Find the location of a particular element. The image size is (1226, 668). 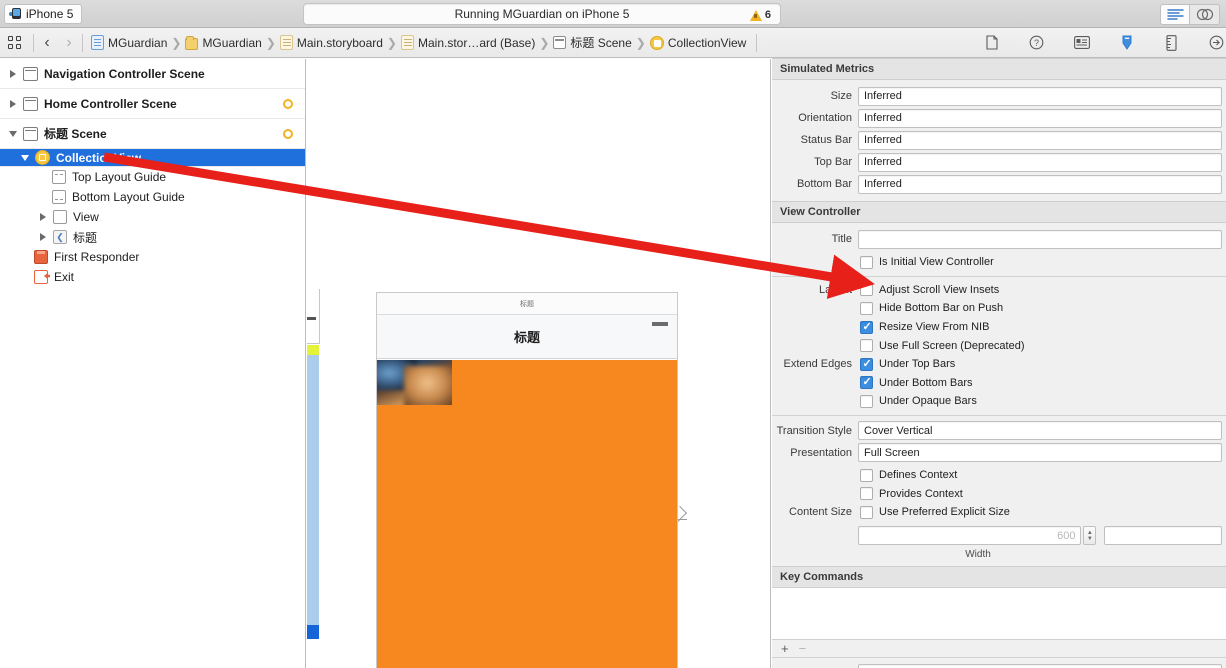

adjust-scroll-view-insets-checkbox is located at coordinates (866, 290).